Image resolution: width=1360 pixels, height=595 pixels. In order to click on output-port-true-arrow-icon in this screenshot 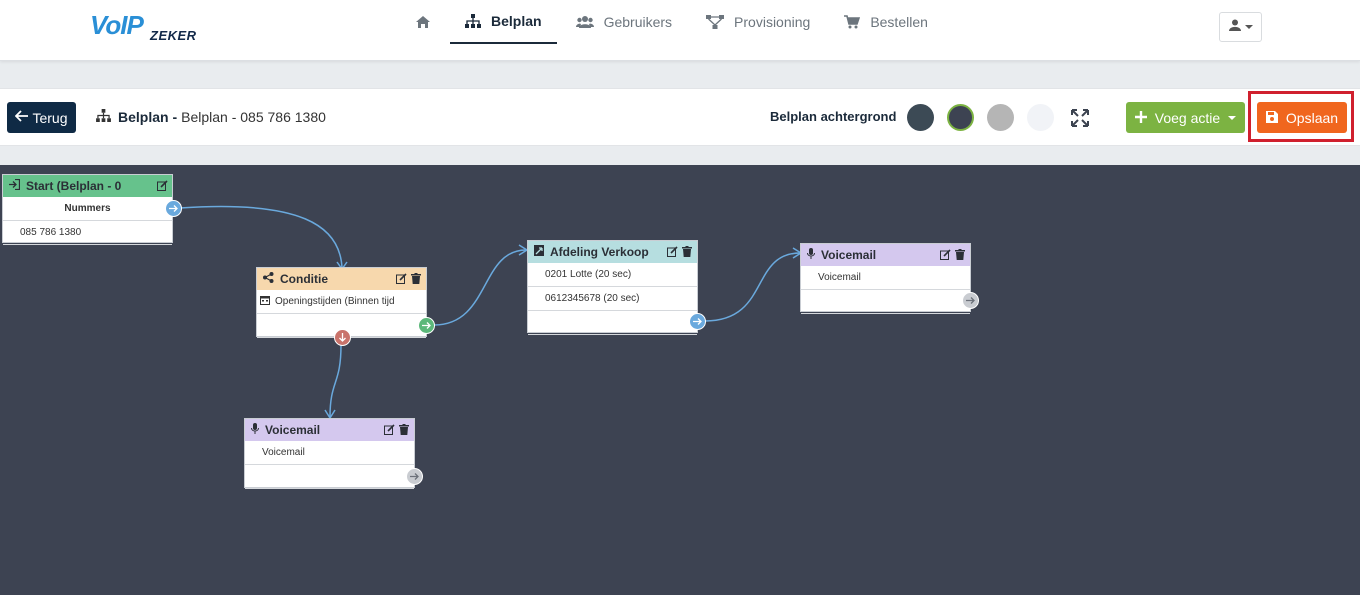, I will do `click(426, 325)`.